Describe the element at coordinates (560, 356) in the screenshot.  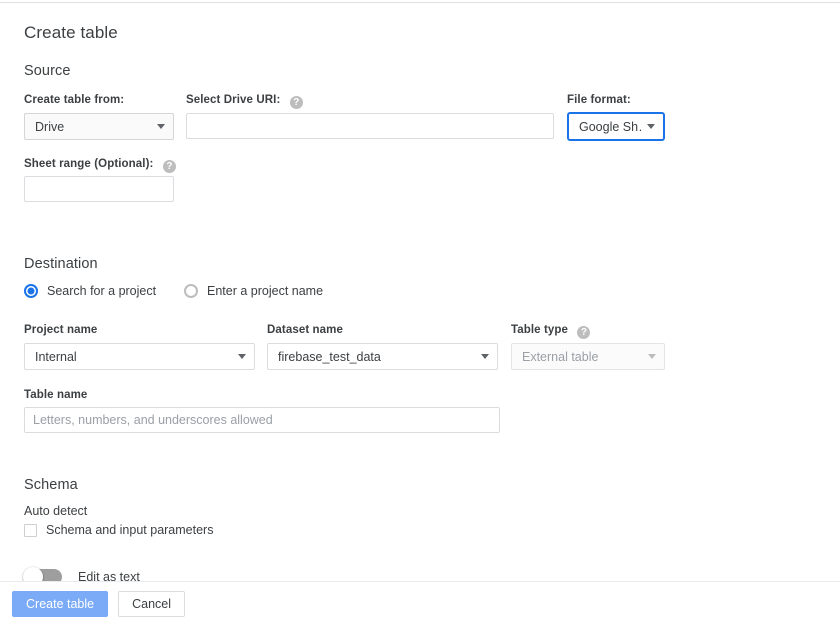
I see `table-type-value: External table` at that location.